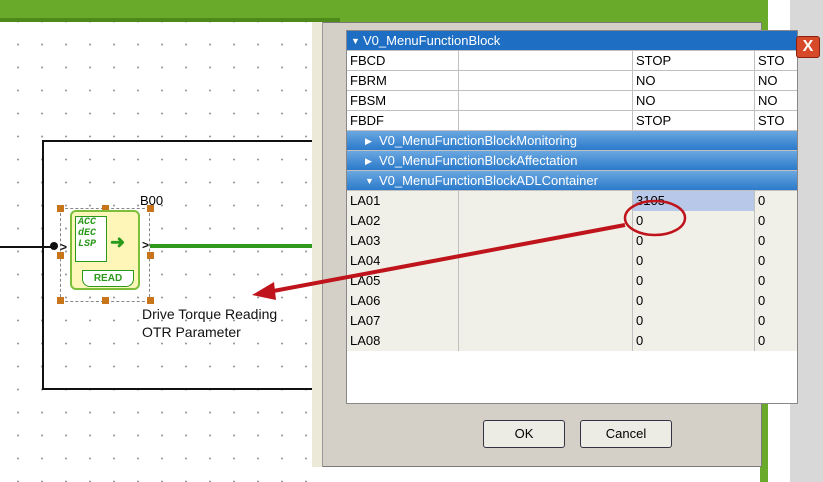 The width and height of the screenshot is (823, 482). I want to click on block-caption: READ, so click(108, 278).